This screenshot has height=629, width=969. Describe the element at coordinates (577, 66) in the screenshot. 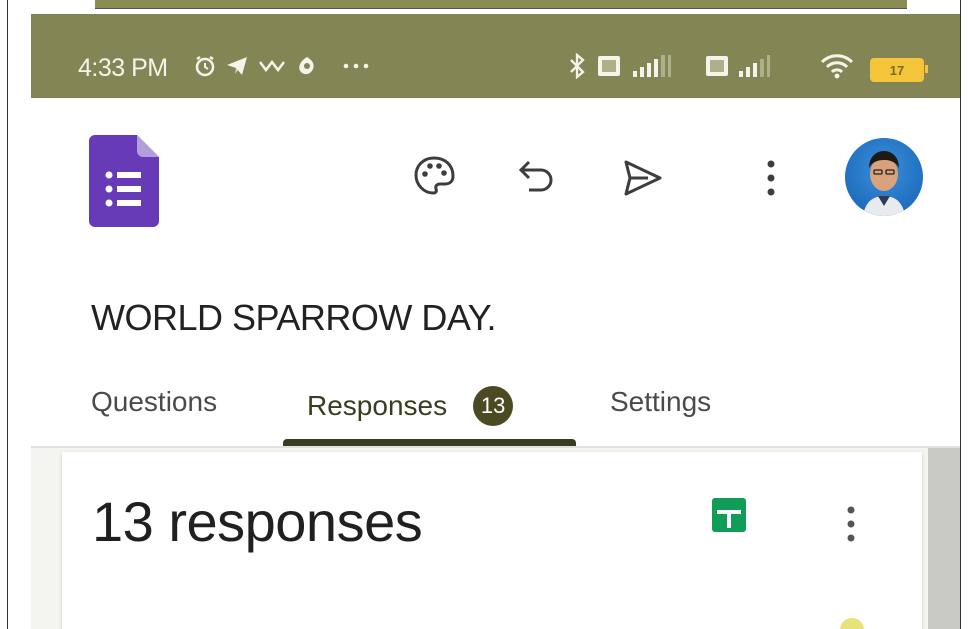

I see `bluetooth-icon` at that location.